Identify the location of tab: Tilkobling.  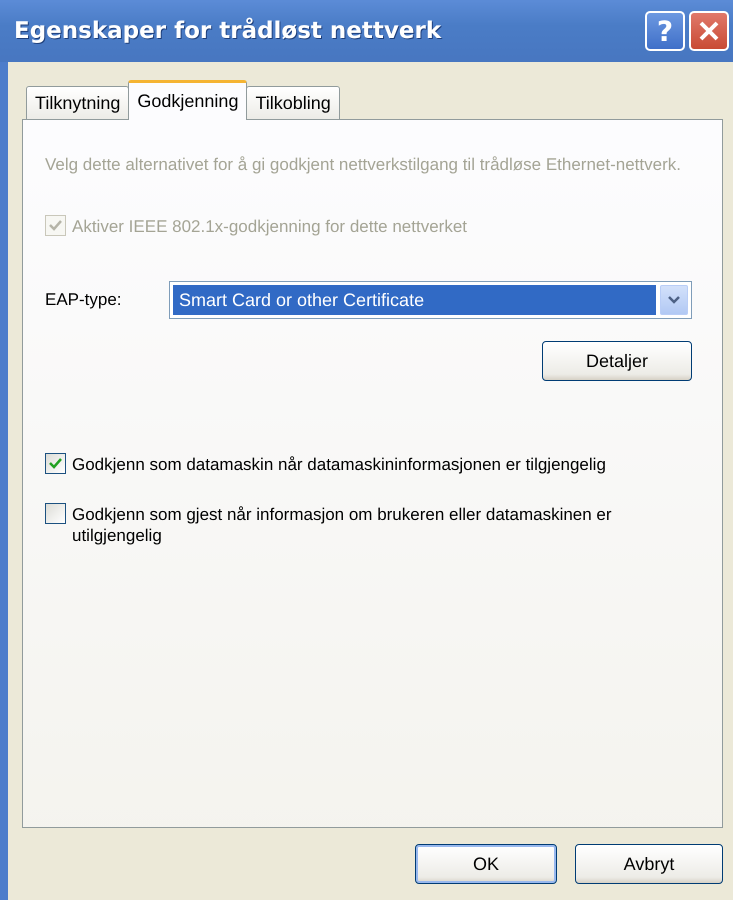
(293, 103).